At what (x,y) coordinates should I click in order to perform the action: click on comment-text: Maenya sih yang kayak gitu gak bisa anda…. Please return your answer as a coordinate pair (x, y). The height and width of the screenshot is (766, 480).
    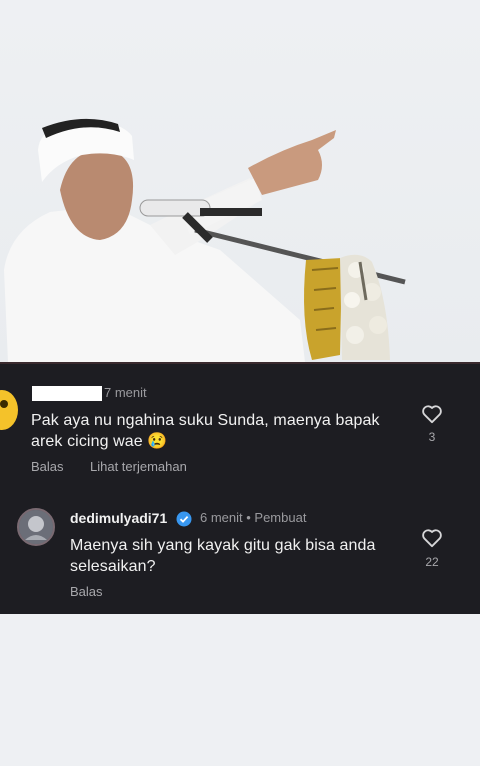
    Looking at the image, I should click on (223, 556).